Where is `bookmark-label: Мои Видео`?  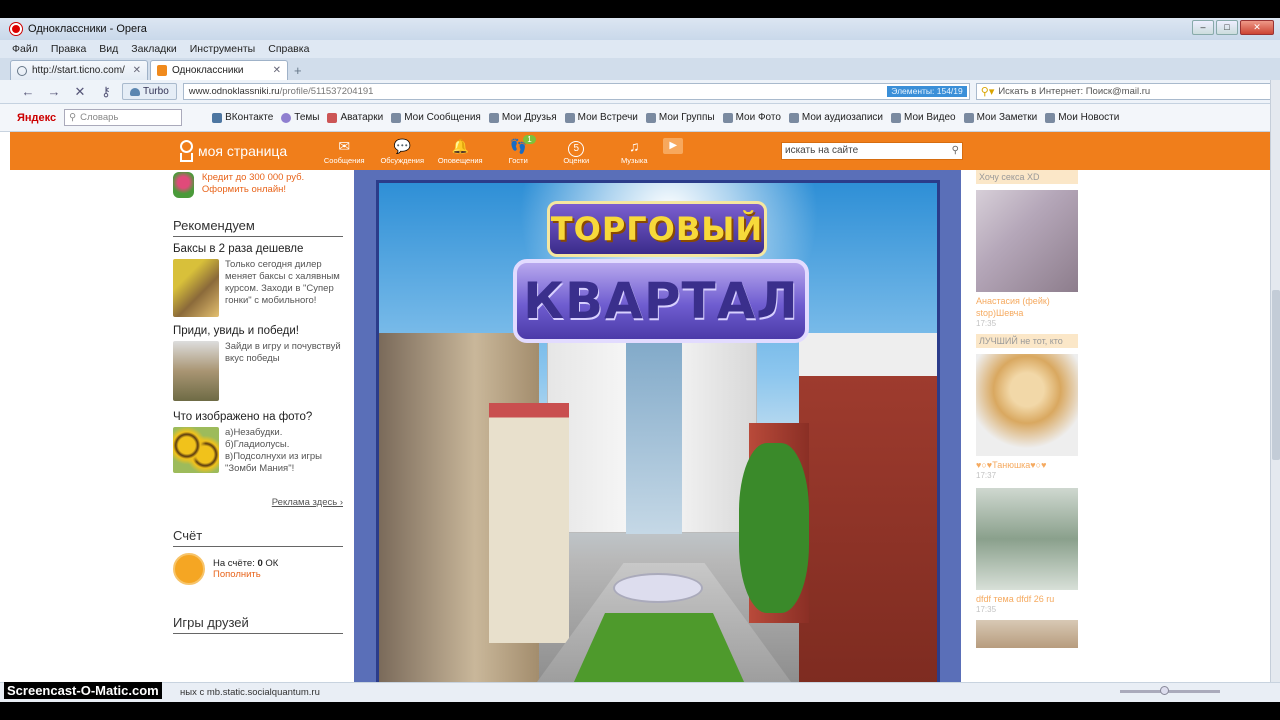 bookmark-label: Мои Видео is located at coordinates (930, 117).